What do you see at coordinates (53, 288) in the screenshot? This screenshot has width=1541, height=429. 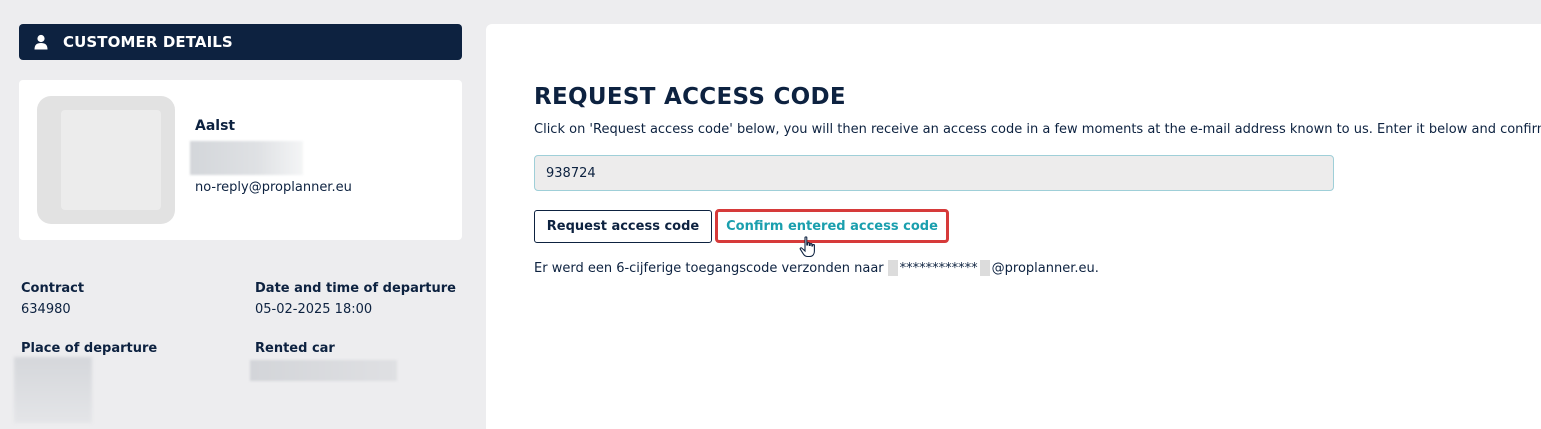 I see `contract-label: Contract` at bounding box center [53, 288].